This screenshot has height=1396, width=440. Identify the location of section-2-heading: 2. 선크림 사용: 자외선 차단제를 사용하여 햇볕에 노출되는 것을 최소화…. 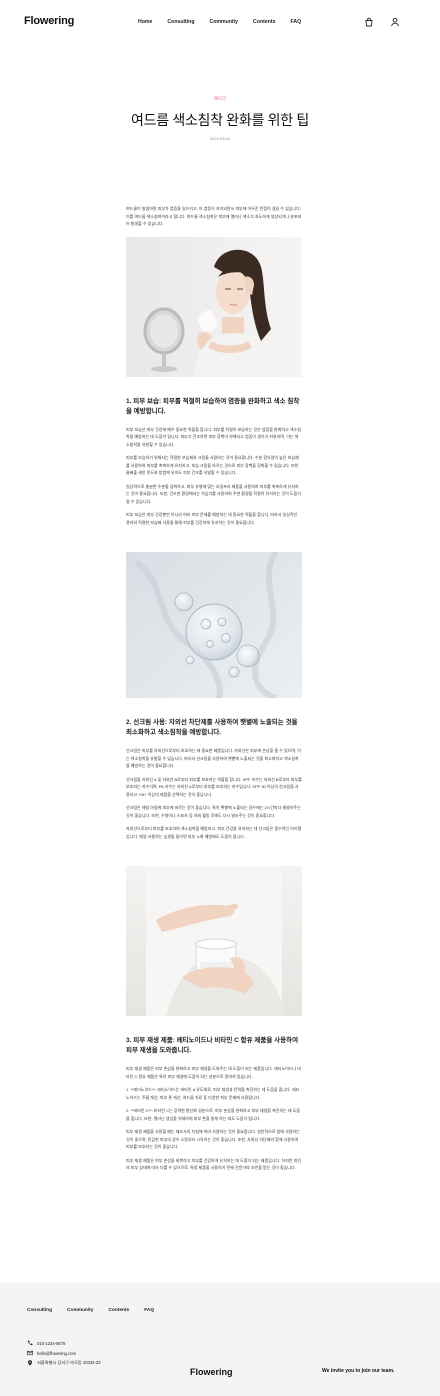
(212, 727).